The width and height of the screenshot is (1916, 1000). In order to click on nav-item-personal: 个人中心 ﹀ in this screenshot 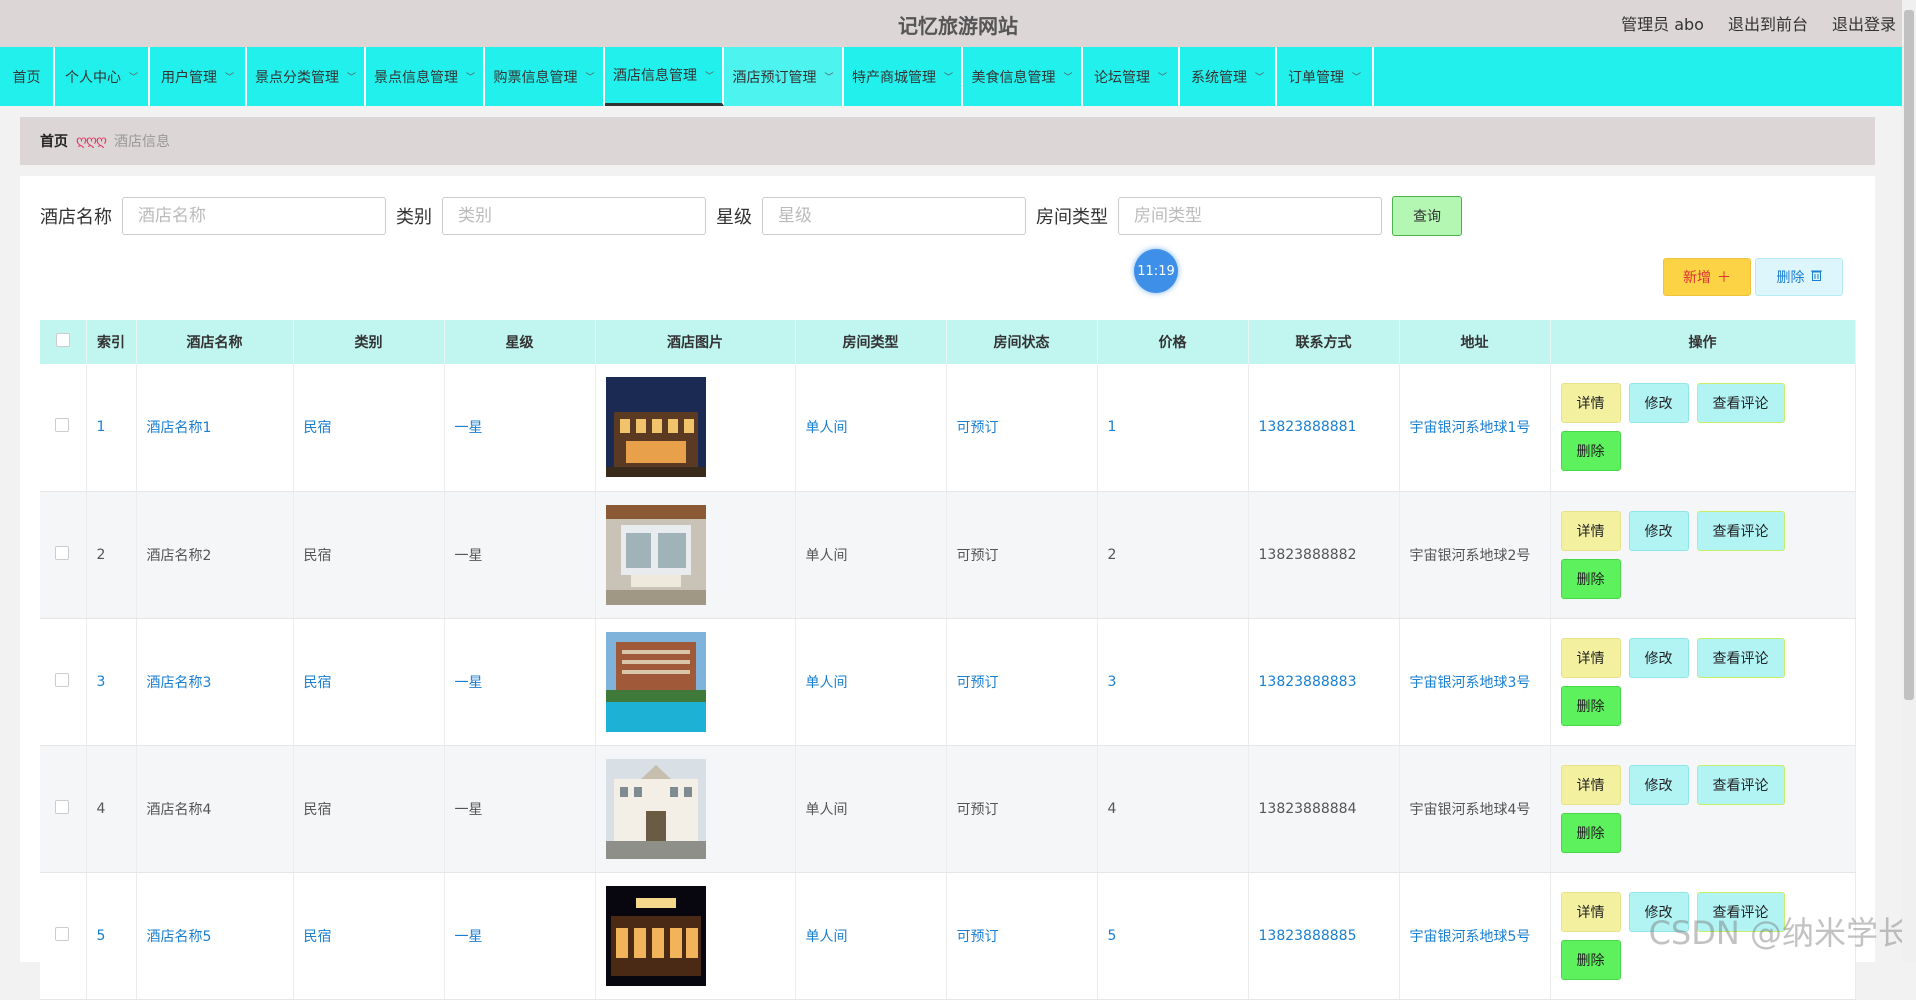, I will do `click(102, 76)`.